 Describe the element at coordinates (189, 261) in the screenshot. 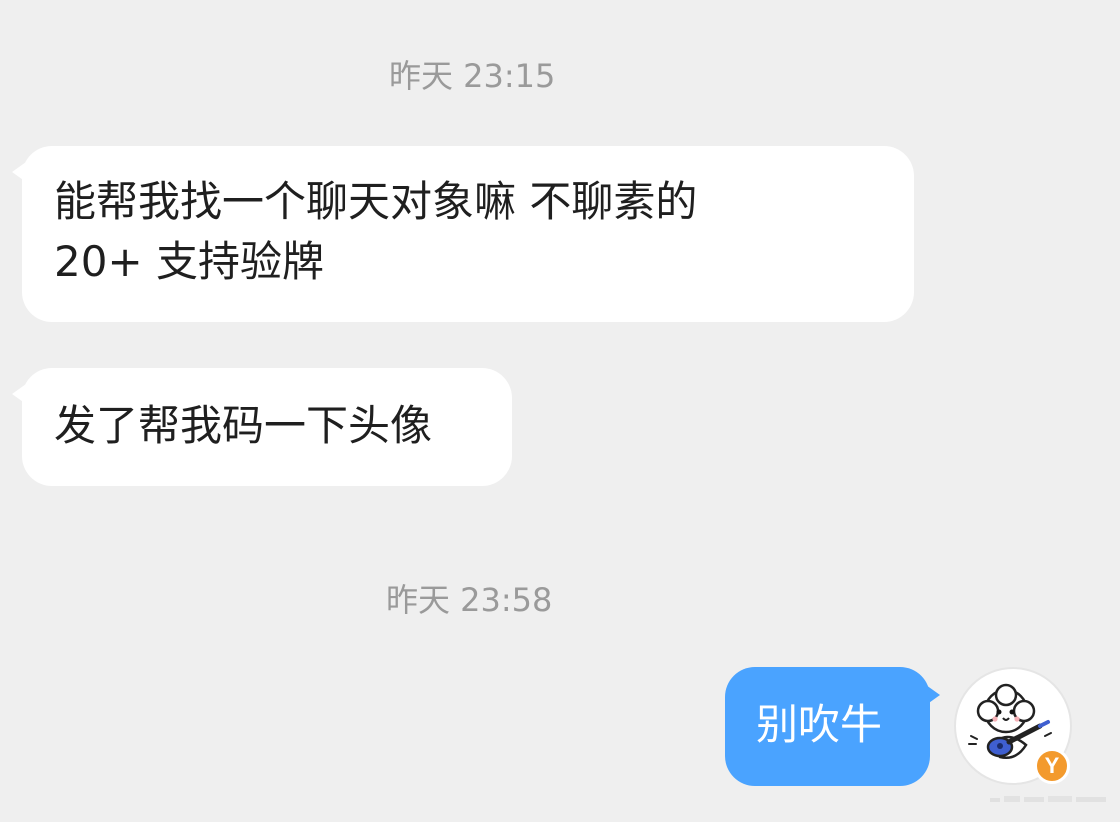

I see `incoming-message-1-line-2: 20+ 支持验牌` at that location.